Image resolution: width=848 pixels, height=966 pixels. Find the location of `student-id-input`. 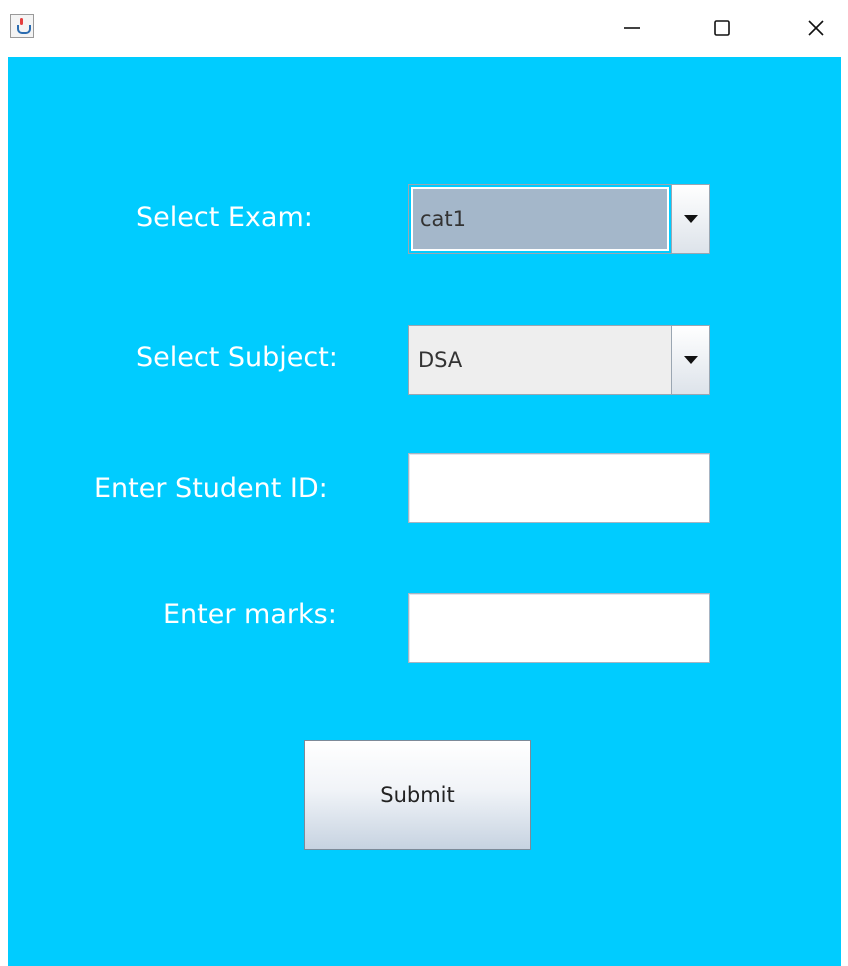

student-id-input is located at coordinates (559, 488).